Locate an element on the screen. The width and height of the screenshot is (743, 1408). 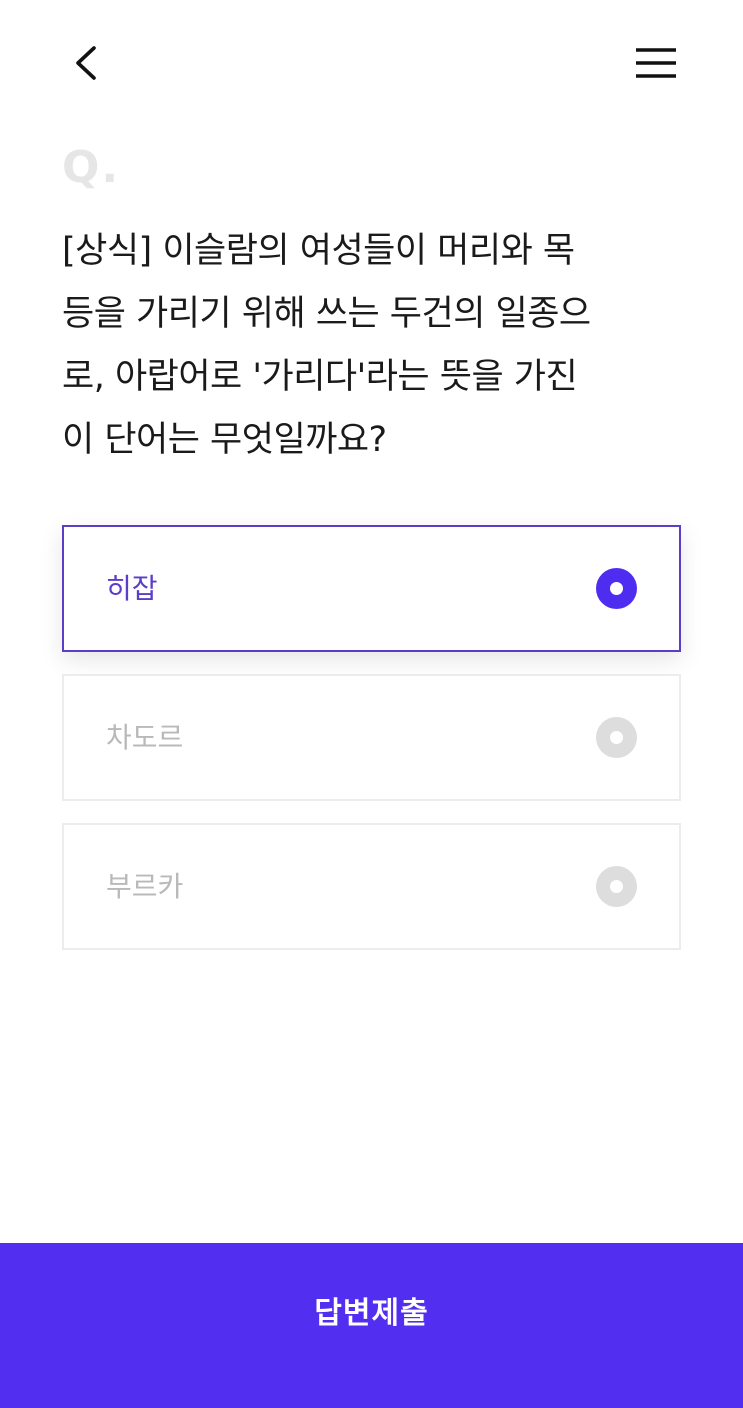
question-line: 이 단어는 무엇일까요? is located at coordinates (224, 440).